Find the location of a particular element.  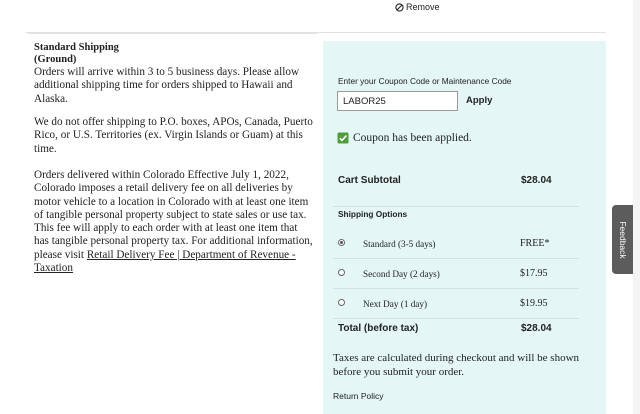

radio-standard is located at coordinates (341, 242).